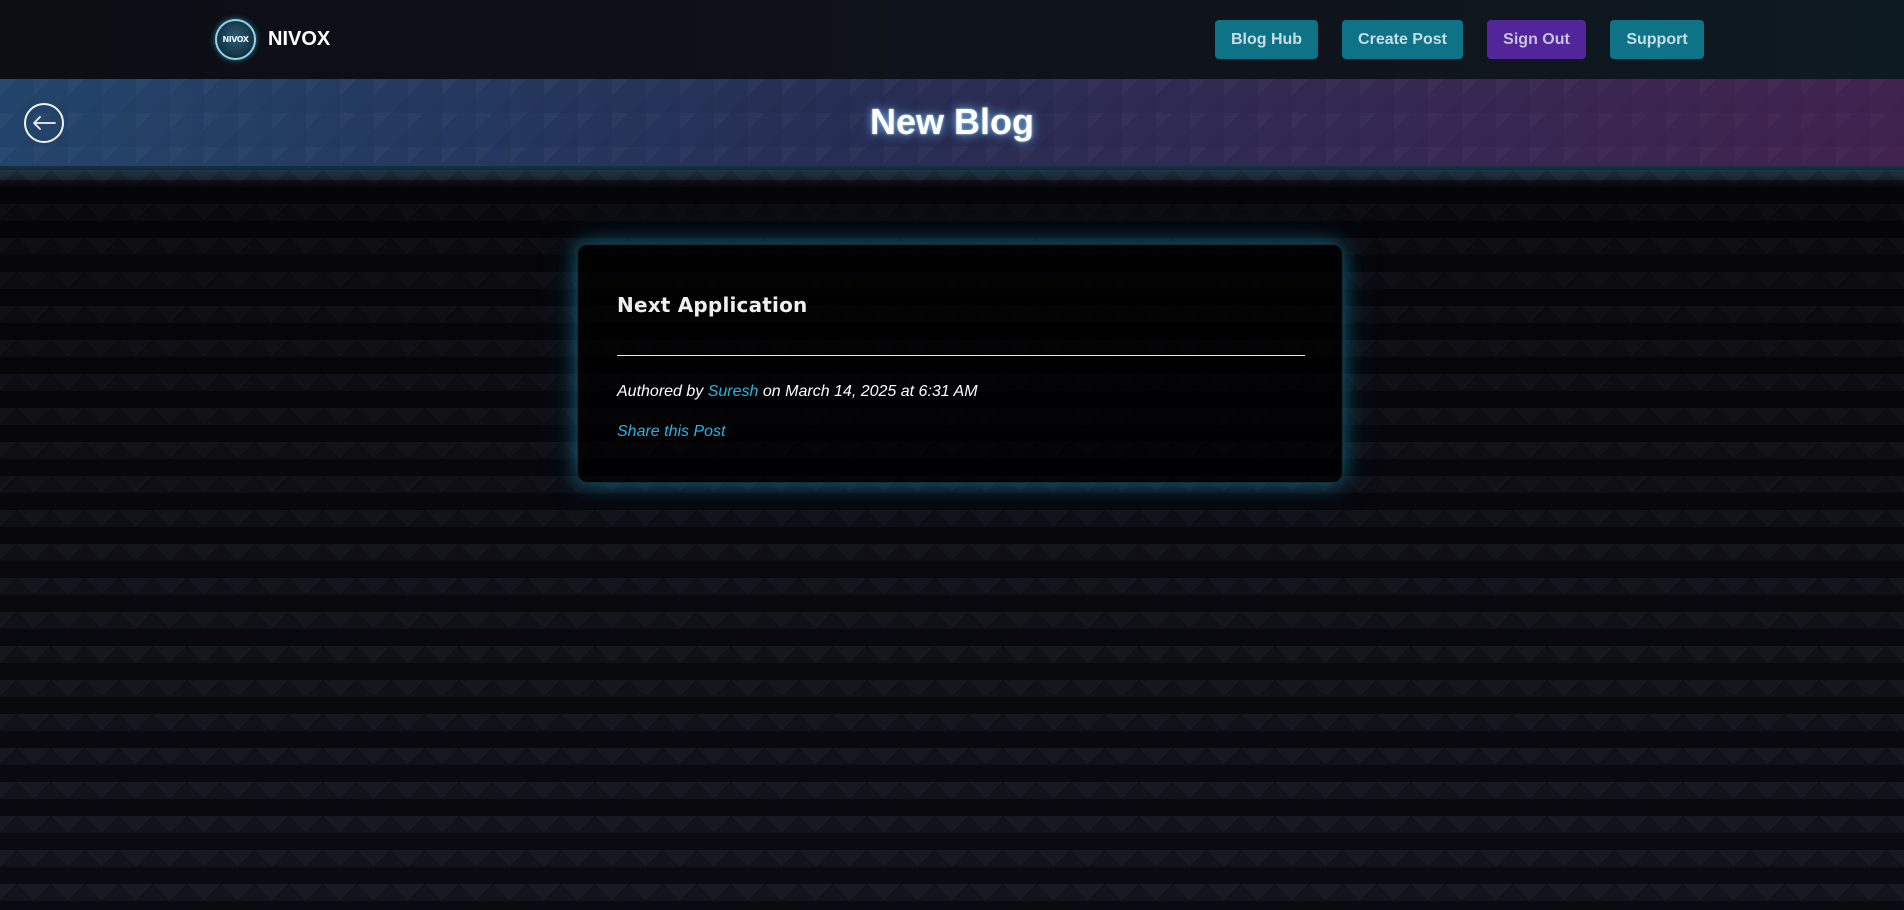 Image resolution: width=1904 pixels, height=910 pixels. I want to click on post-date: on March 14, 2025 at 6:31 AM, so click(870, 391).